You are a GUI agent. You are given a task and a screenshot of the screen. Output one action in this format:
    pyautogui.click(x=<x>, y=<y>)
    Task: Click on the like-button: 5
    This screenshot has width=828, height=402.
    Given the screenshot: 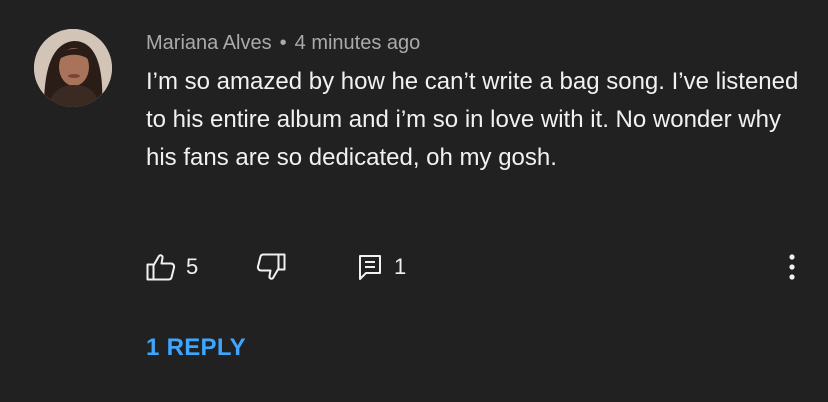 What is the action you would take?
    pyautogui.click(x=172, y=267)
    